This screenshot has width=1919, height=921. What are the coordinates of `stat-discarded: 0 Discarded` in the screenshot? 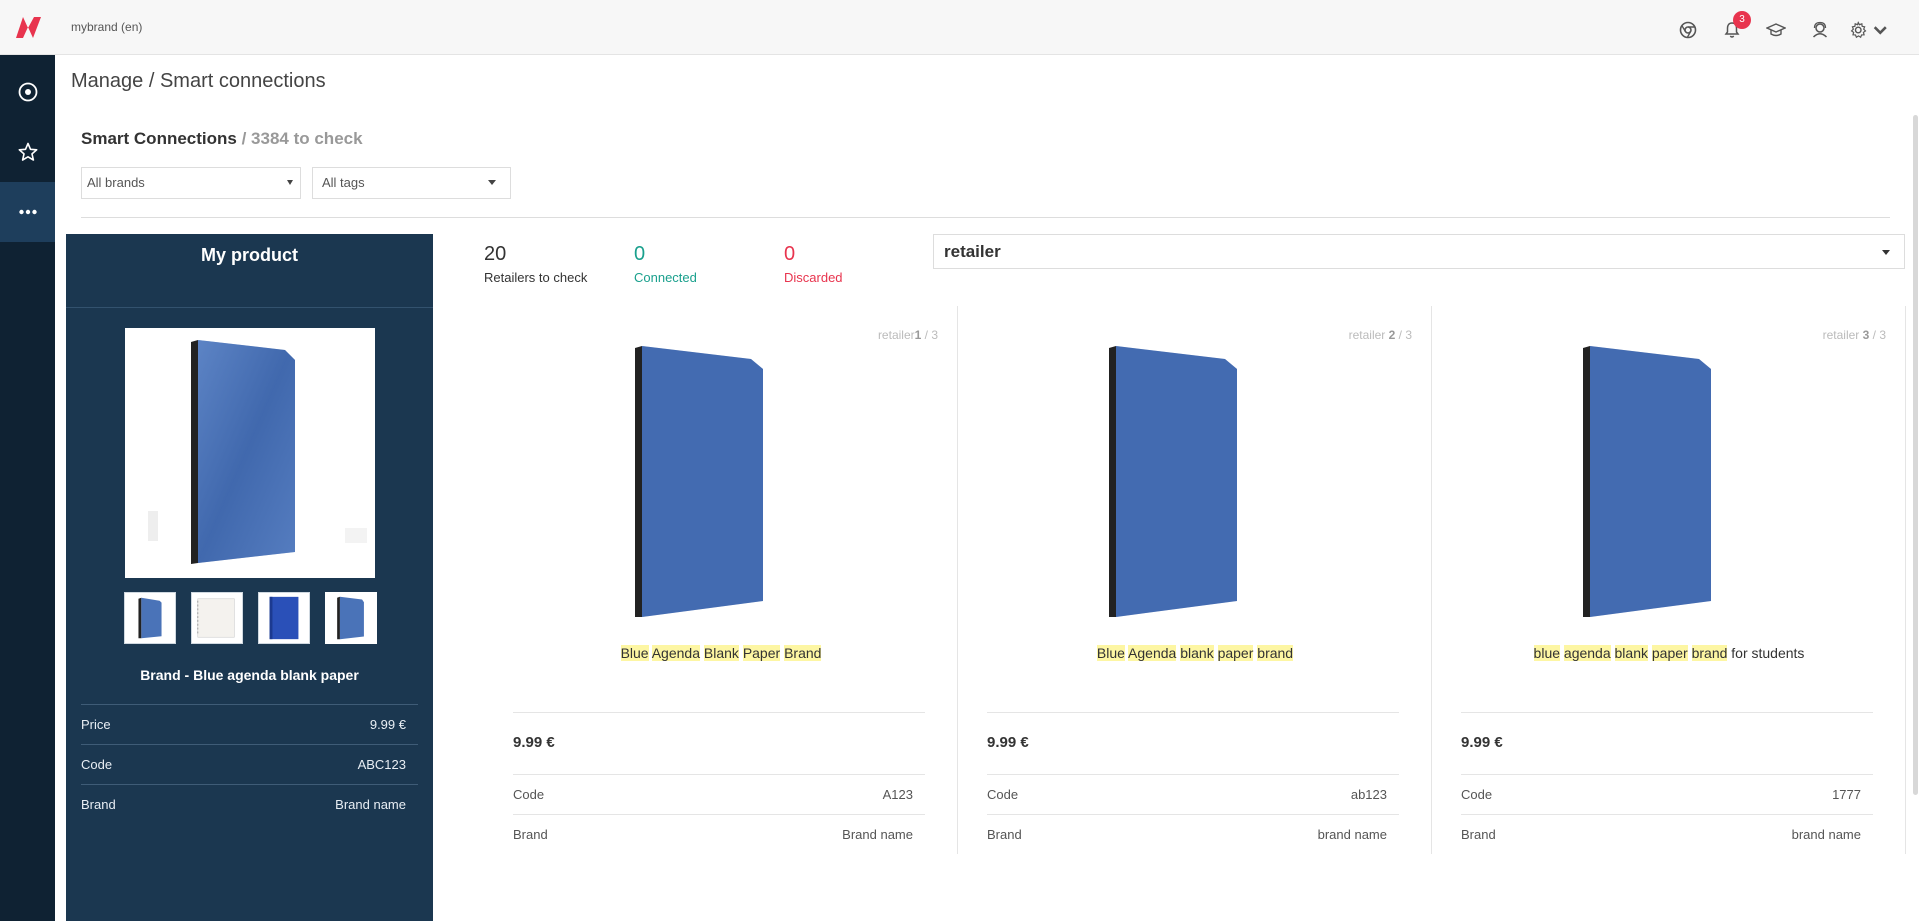 It's located at (813, 264).